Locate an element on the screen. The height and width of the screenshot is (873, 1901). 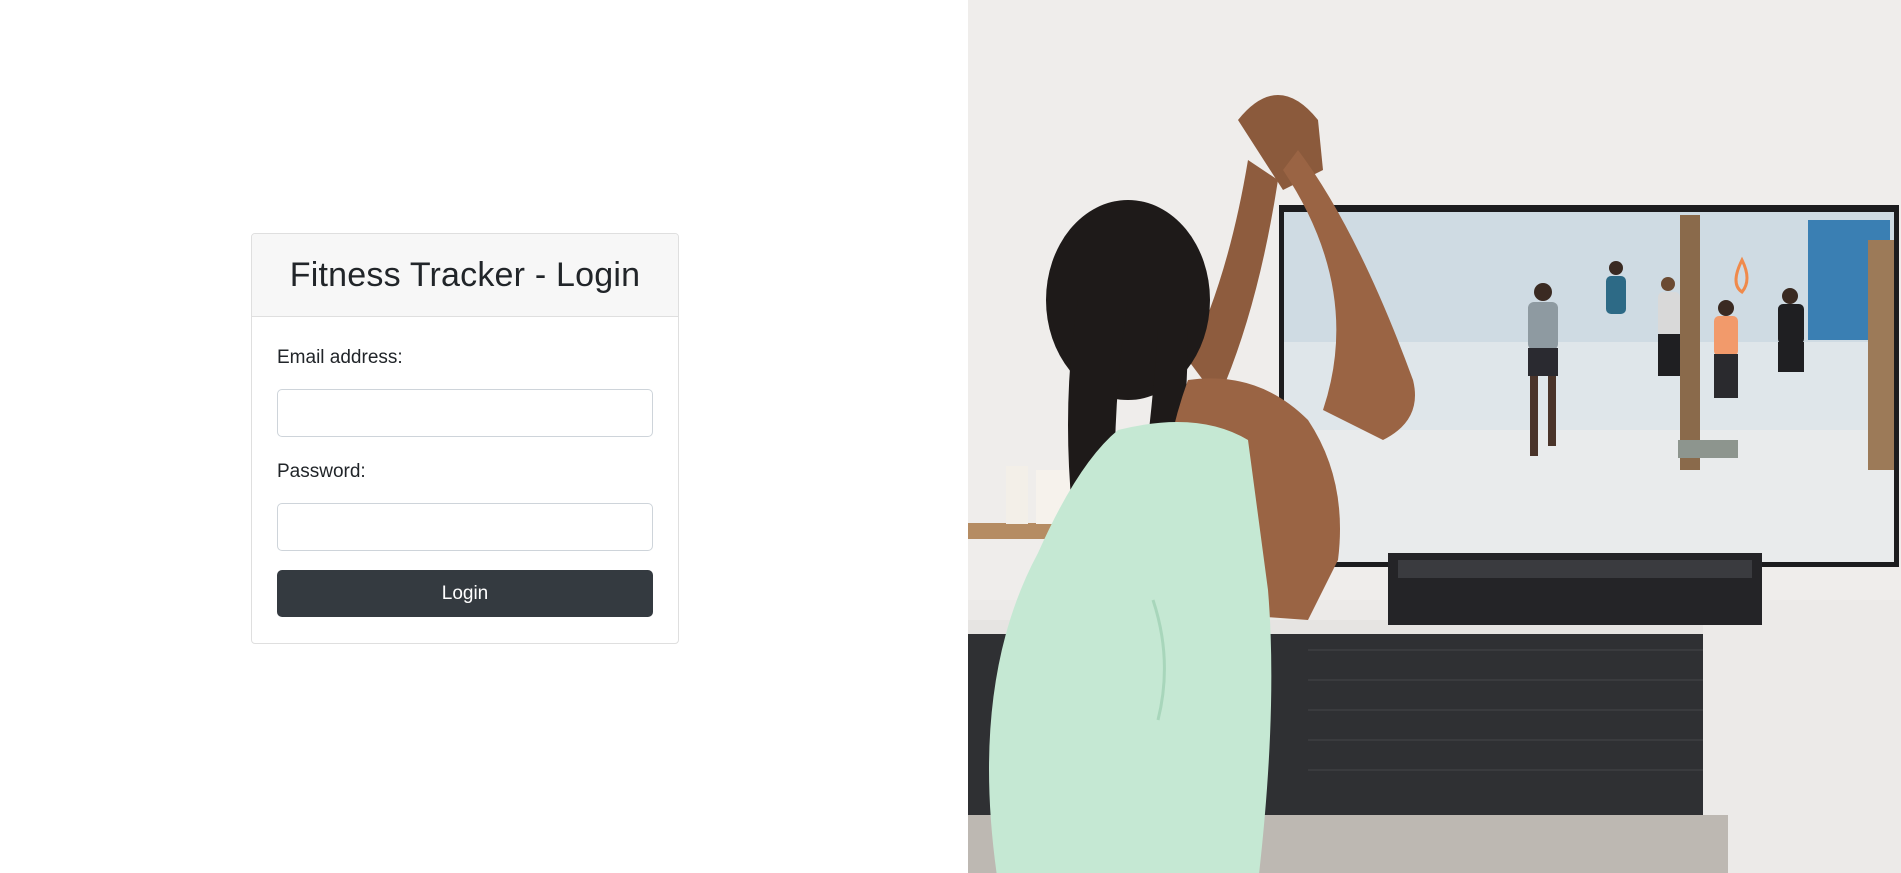
login-button: Login is located at coordinates (465, 593).